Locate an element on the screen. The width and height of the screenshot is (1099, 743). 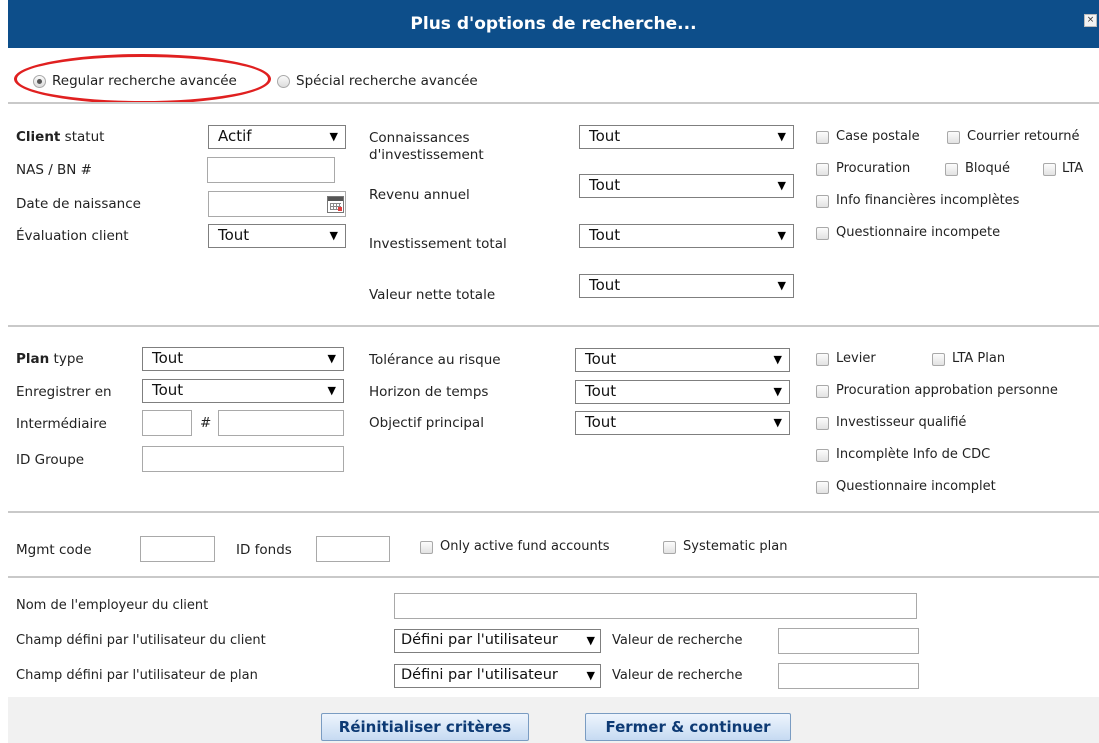
intermediaire-label: Intermédiaire is located at coordinates (61, 424).